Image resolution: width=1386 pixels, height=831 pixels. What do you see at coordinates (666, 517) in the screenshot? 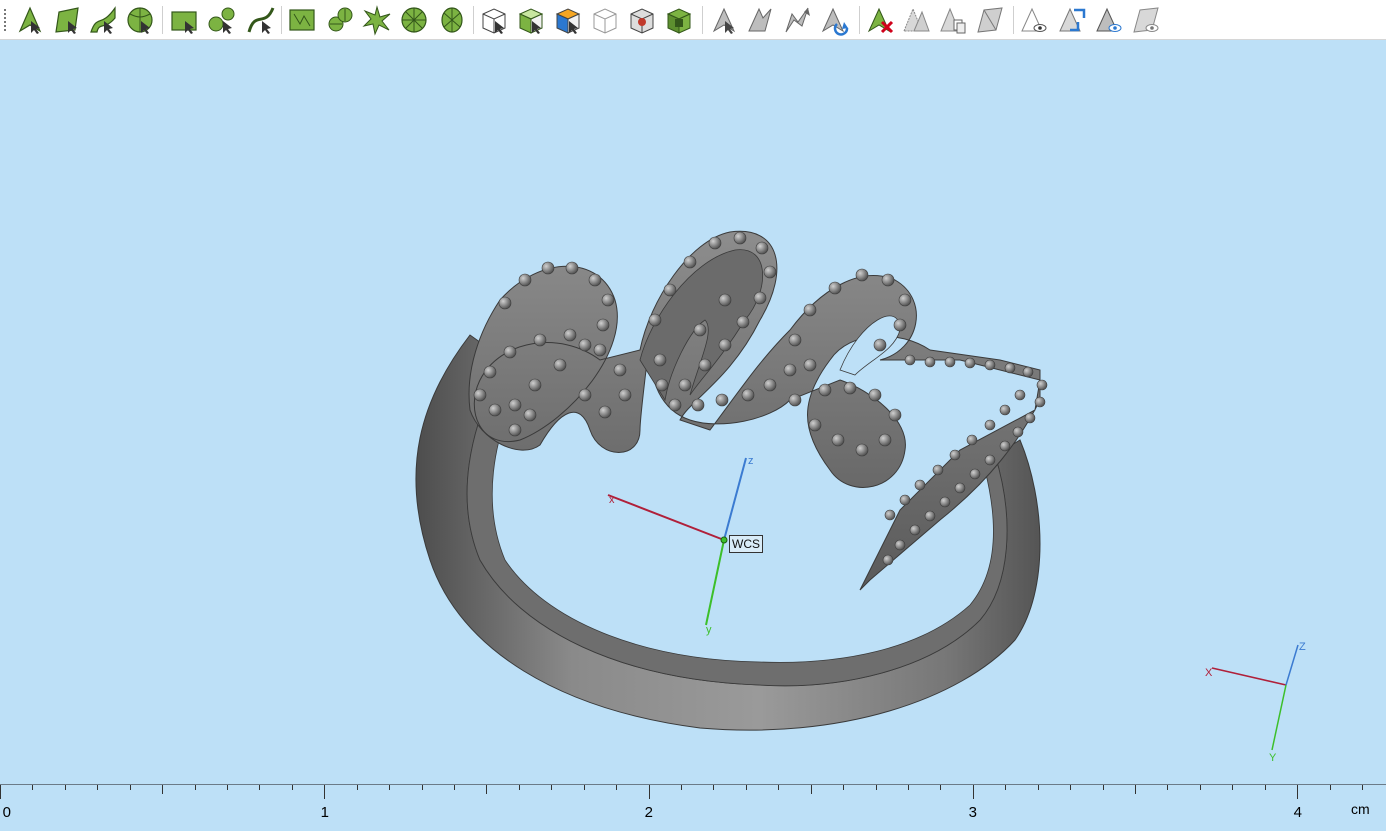
I see `wcs-x-axis` at bounding box center [666, 517].